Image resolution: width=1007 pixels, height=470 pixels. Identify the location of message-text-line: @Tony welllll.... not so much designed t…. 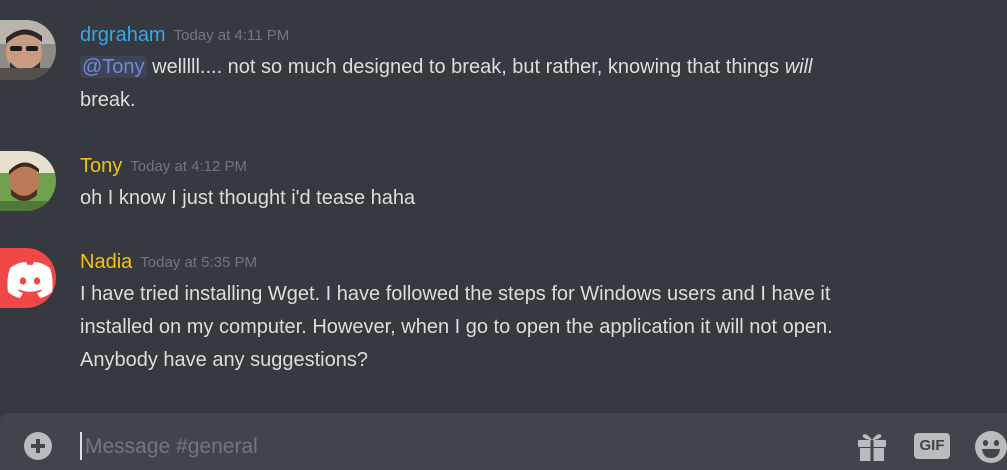
(446, 67).